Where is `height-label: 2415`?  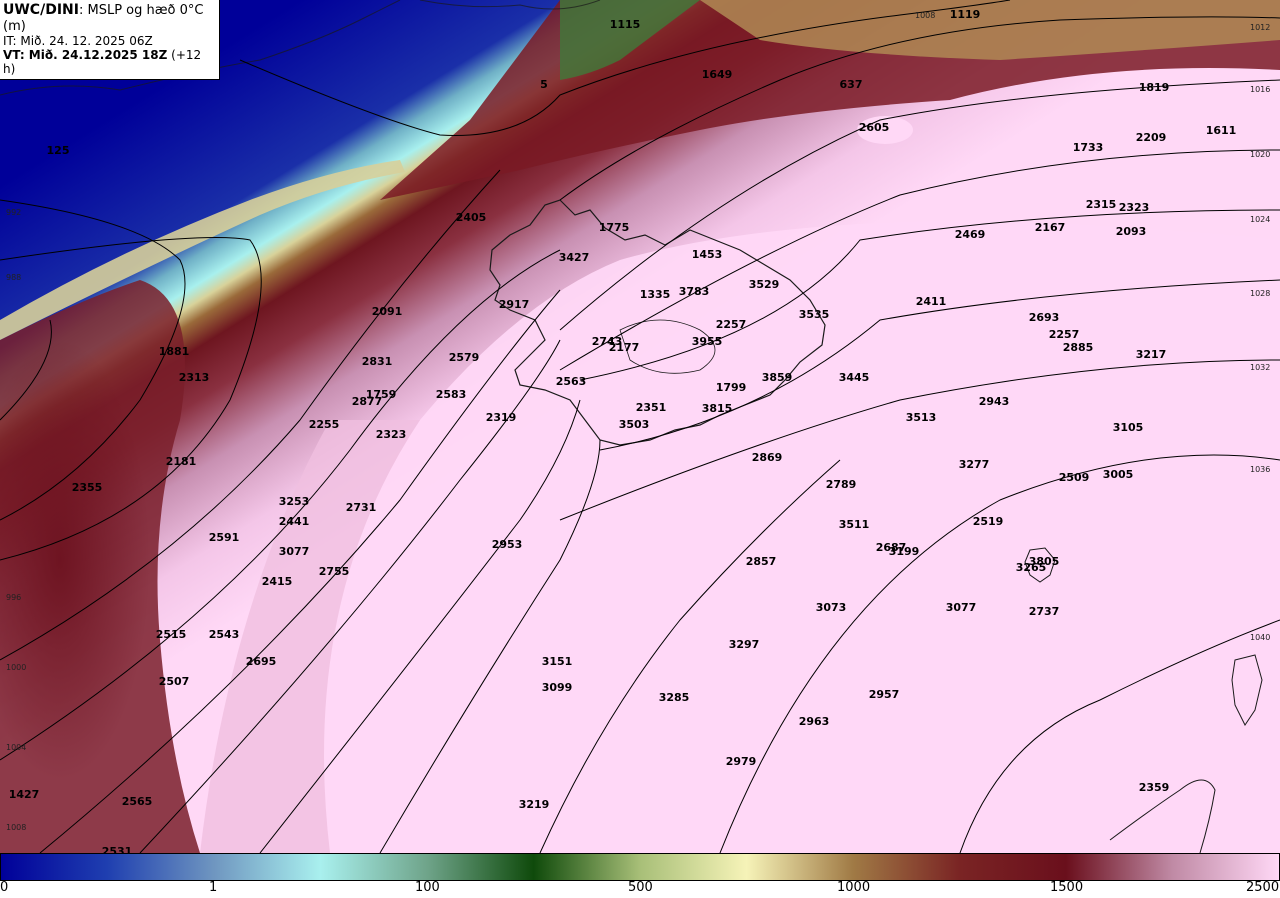
height-label: 2415 is located at coordinates (277, 581).